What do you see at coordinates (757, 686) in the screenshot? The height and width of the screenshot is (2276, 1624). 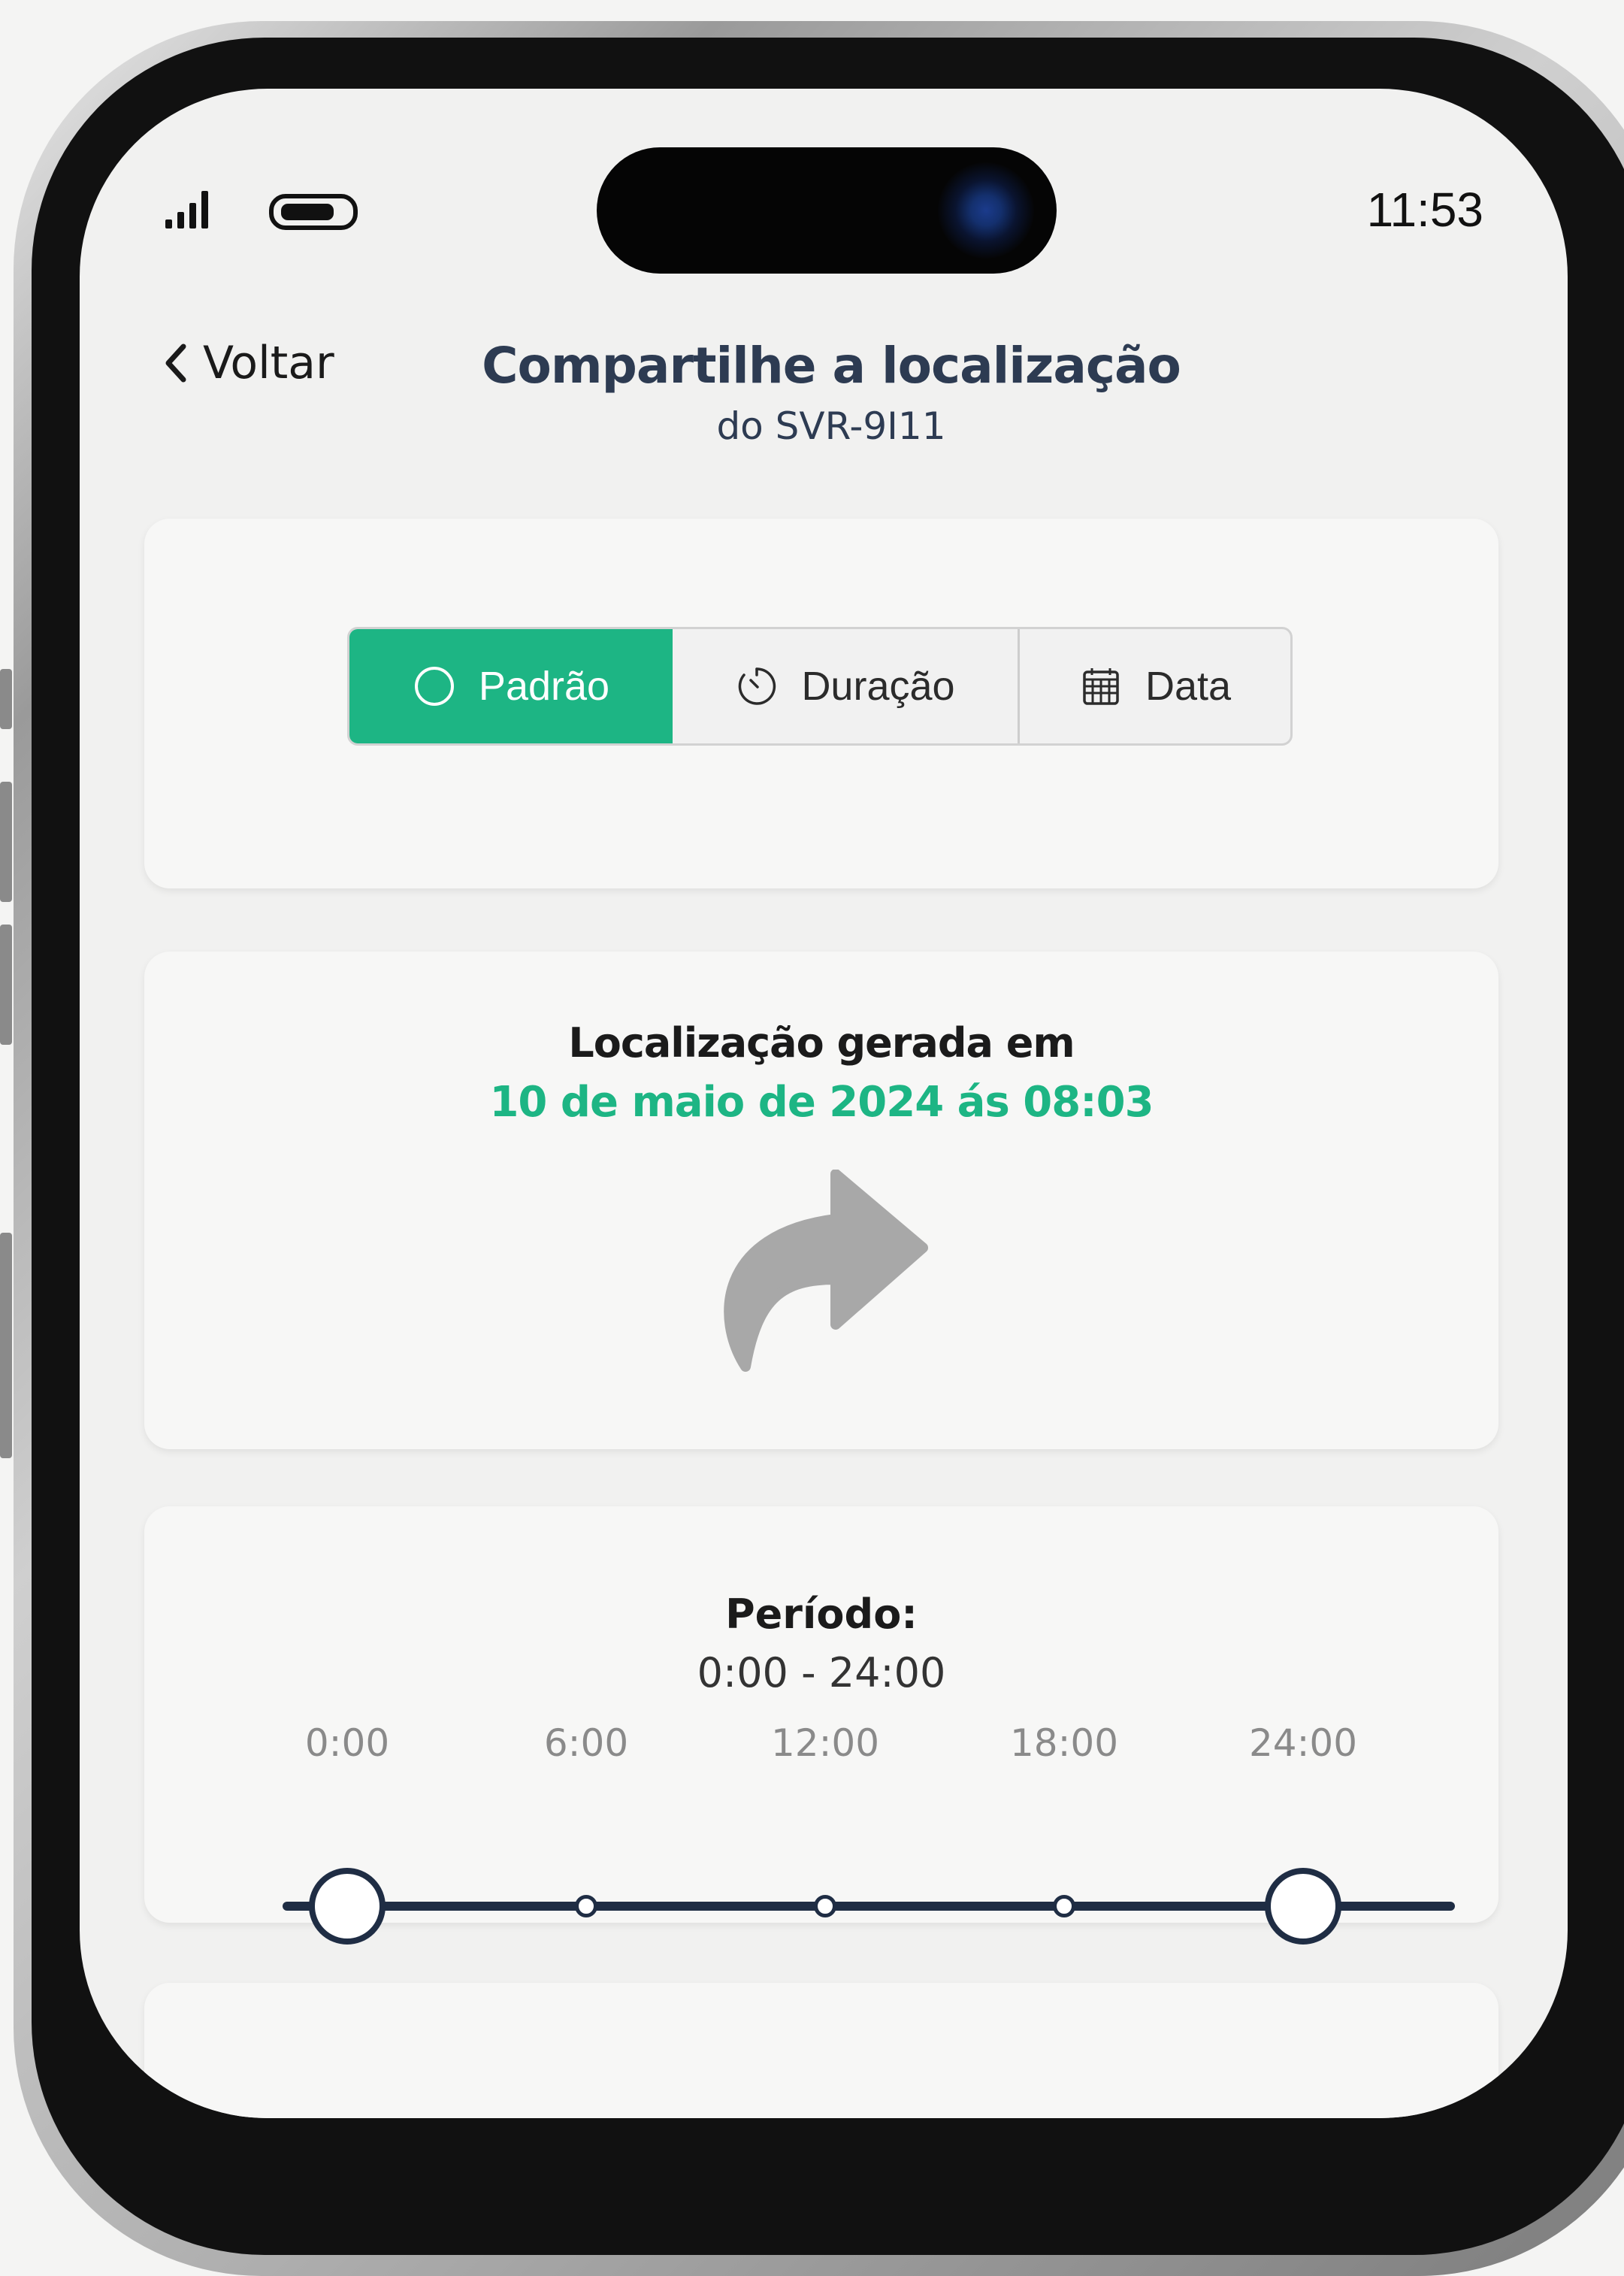 I see `timer-icon` at bounding box center [757, 686].